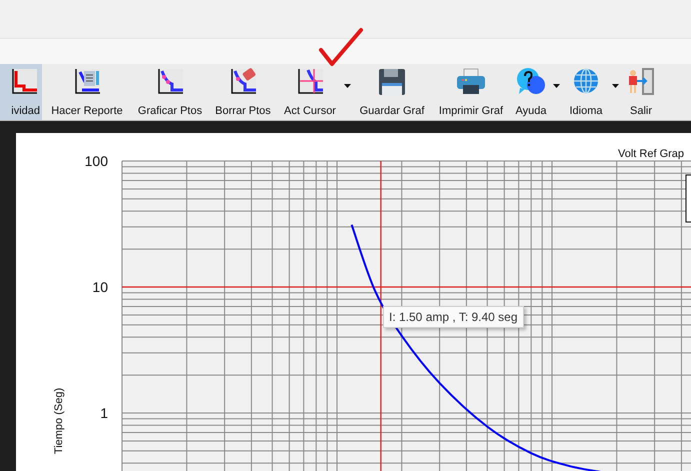 The height and width of the screenshot is (471, 691). I want to click on toolbar-button: Borrar Ptos, so click(243, 92).